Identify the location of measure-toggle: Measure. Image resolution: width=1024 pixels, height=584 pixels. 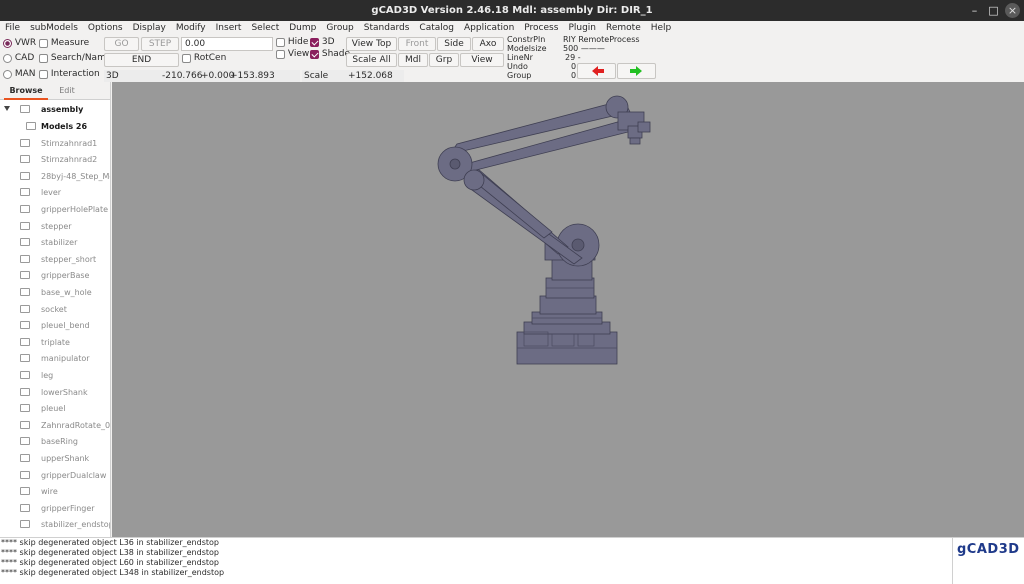
(64, 43).